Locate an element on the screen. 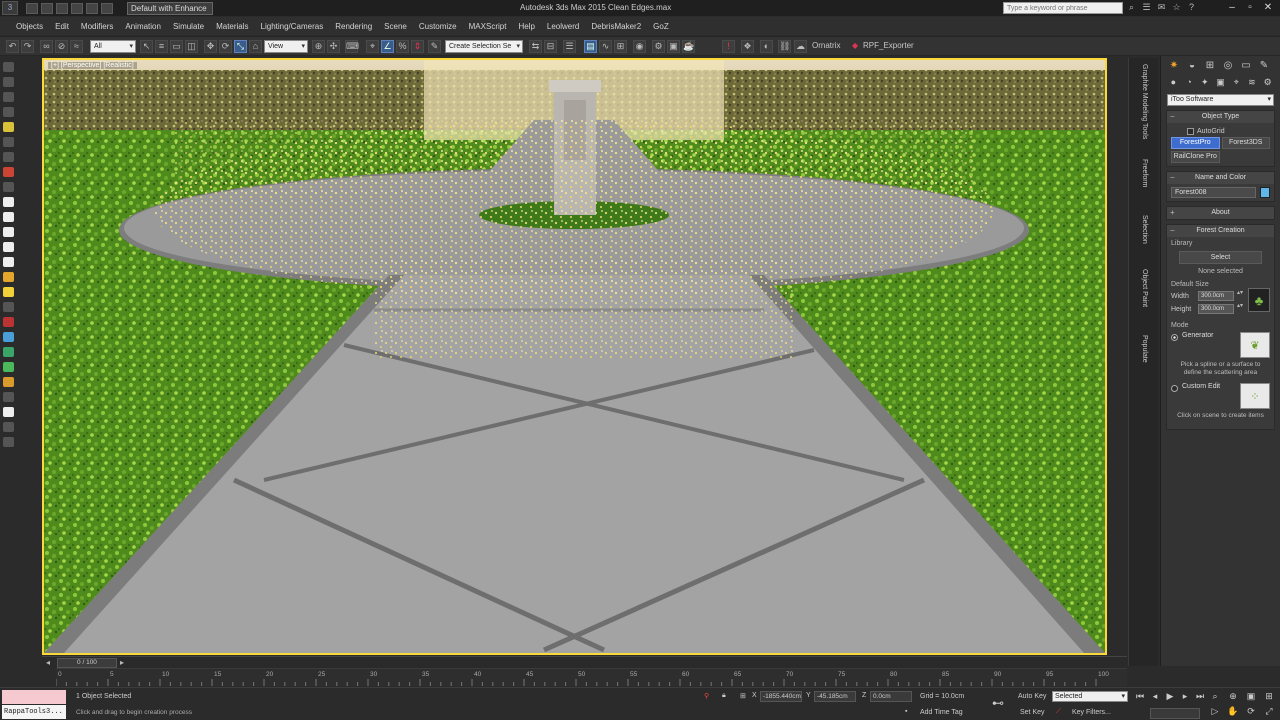  reference-coordinate-dropdown: View is located at coordinates (286, 46).